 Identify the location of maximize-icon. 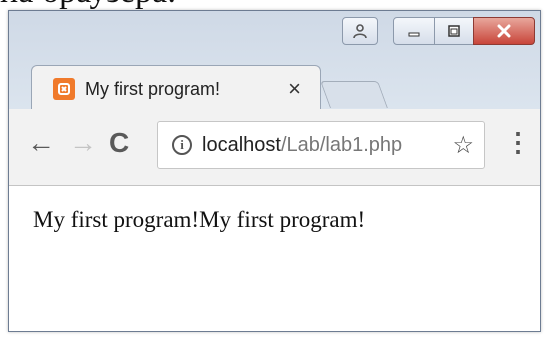
(454, 31).